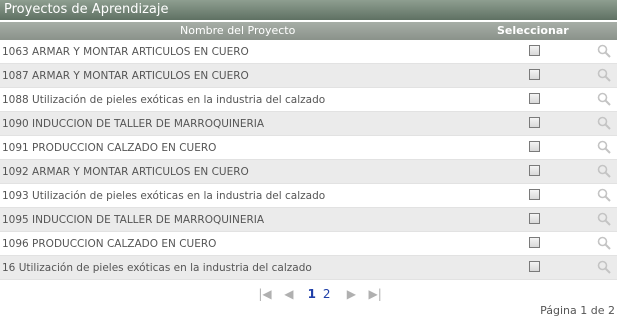  What do you see at coordinates (289, 294) in the screenshot?
I see `prev-page-icon: ◀` at bounding box center [289, 294].